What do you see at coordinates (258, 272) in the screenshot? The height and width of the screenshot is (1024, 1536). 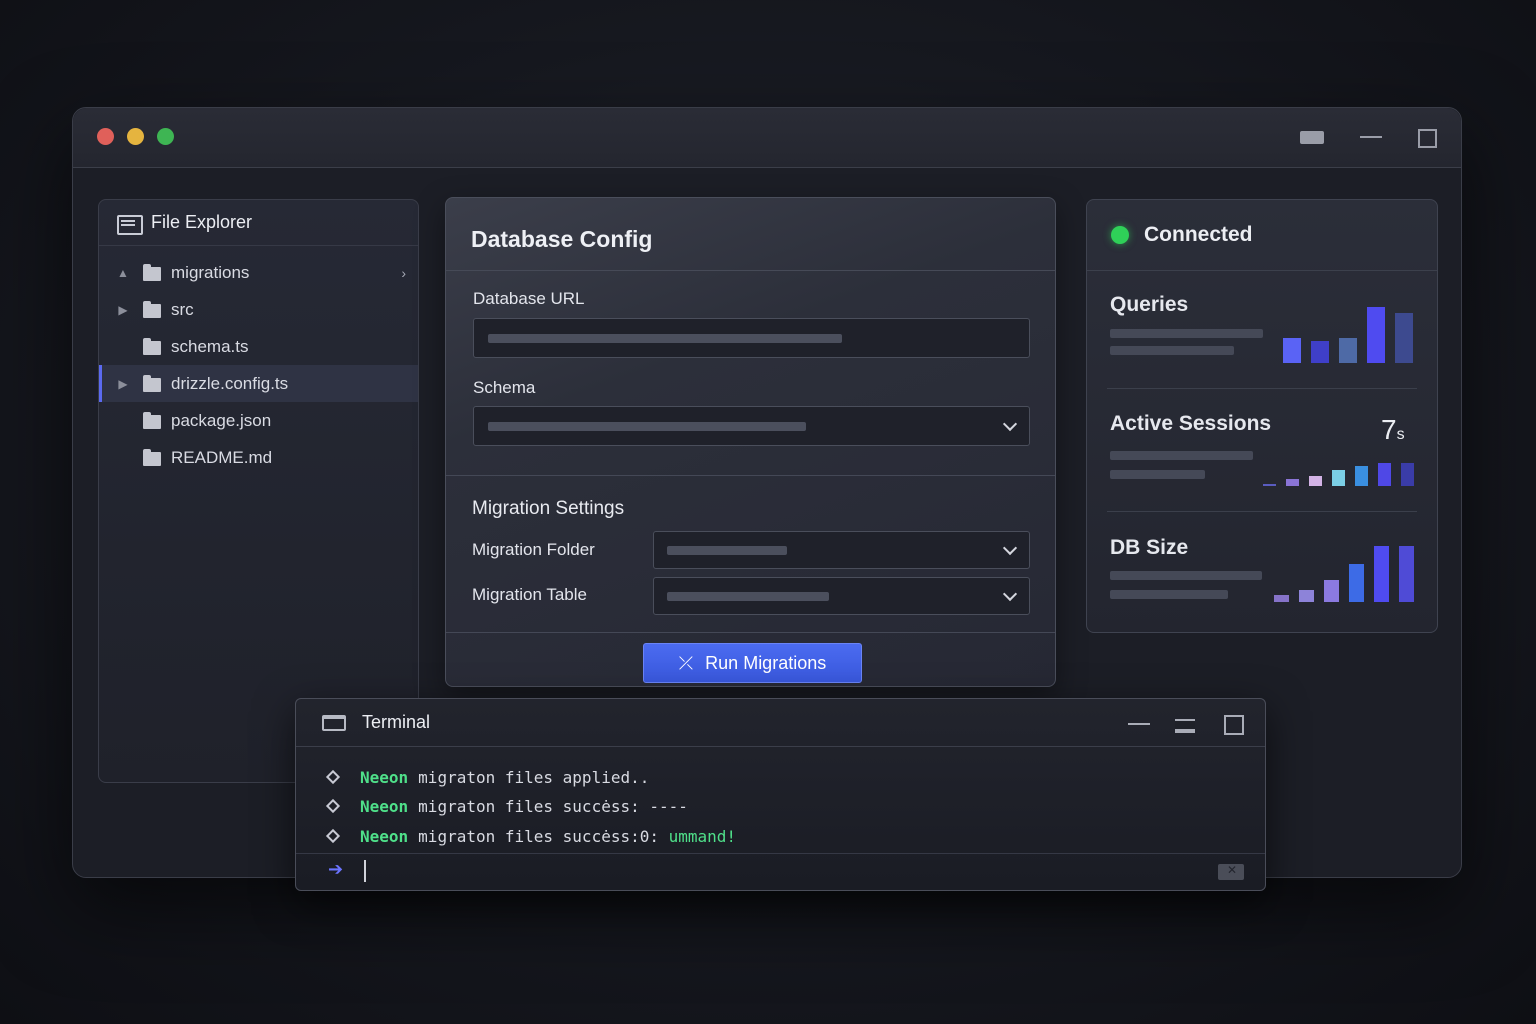 I see `tree-item-migrations: ▲ migrations ›` at bounding box center [258, 272].